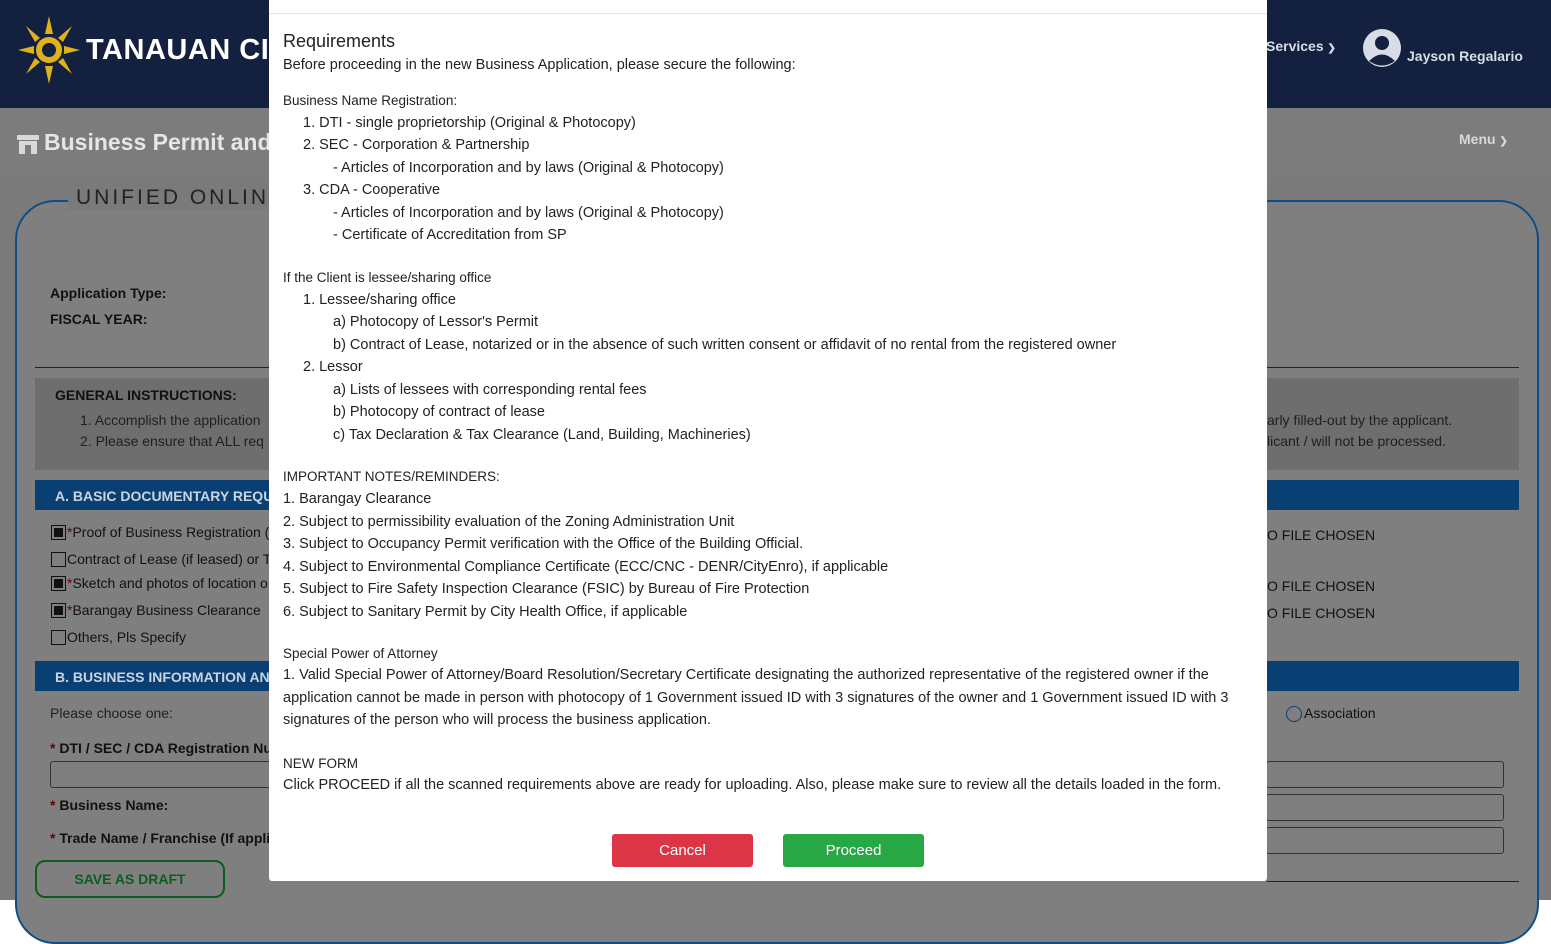  Describe the element at coordinates (1465, 56) in the screenshot. I see `user-name: Jayson Regalario` at that location.